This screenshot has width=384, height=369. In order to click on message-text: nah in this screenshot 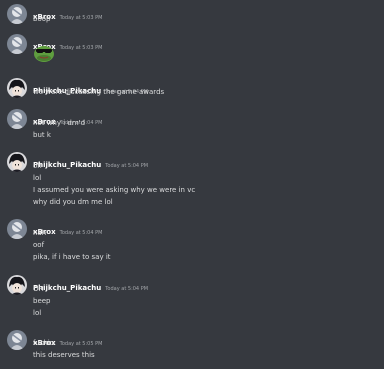, I will do `click(40, 233)`.